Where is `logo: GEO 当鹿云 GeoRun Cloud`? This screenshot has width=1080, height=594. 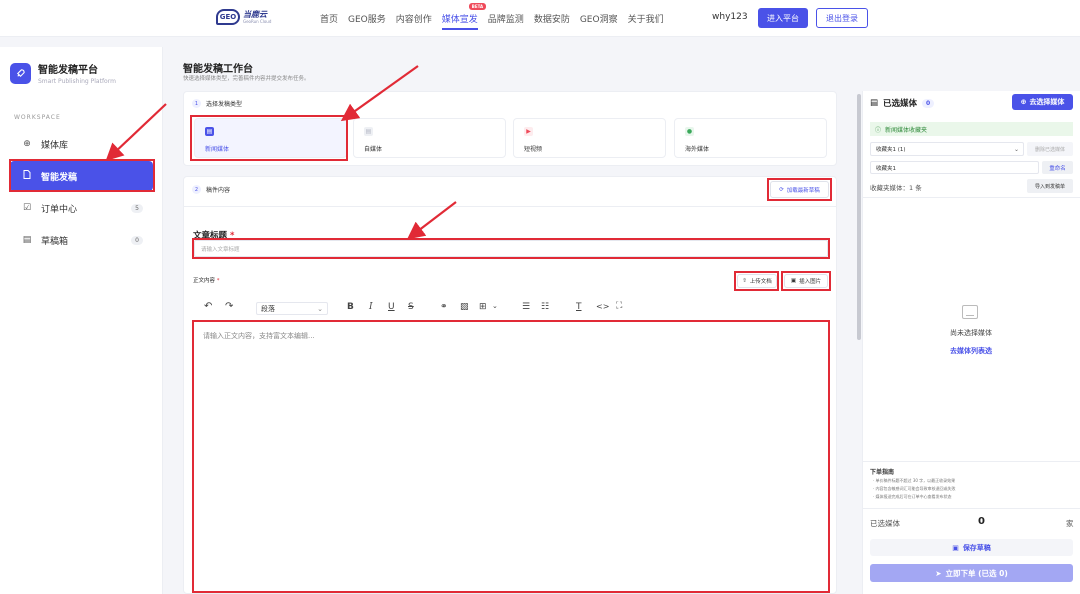 logo: GEO 当鹿云 GeoRun Cloud is located at coordinates (243, 17).